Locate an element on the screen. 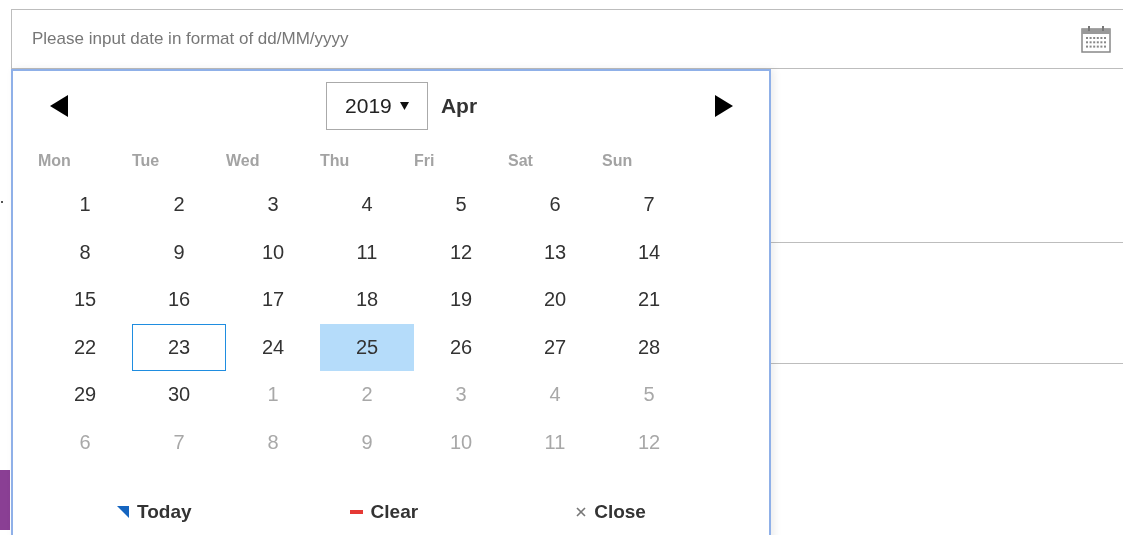 The height and width of the screenshot is (535, 1123). triangle-icon is located at coordinates (123, 512).